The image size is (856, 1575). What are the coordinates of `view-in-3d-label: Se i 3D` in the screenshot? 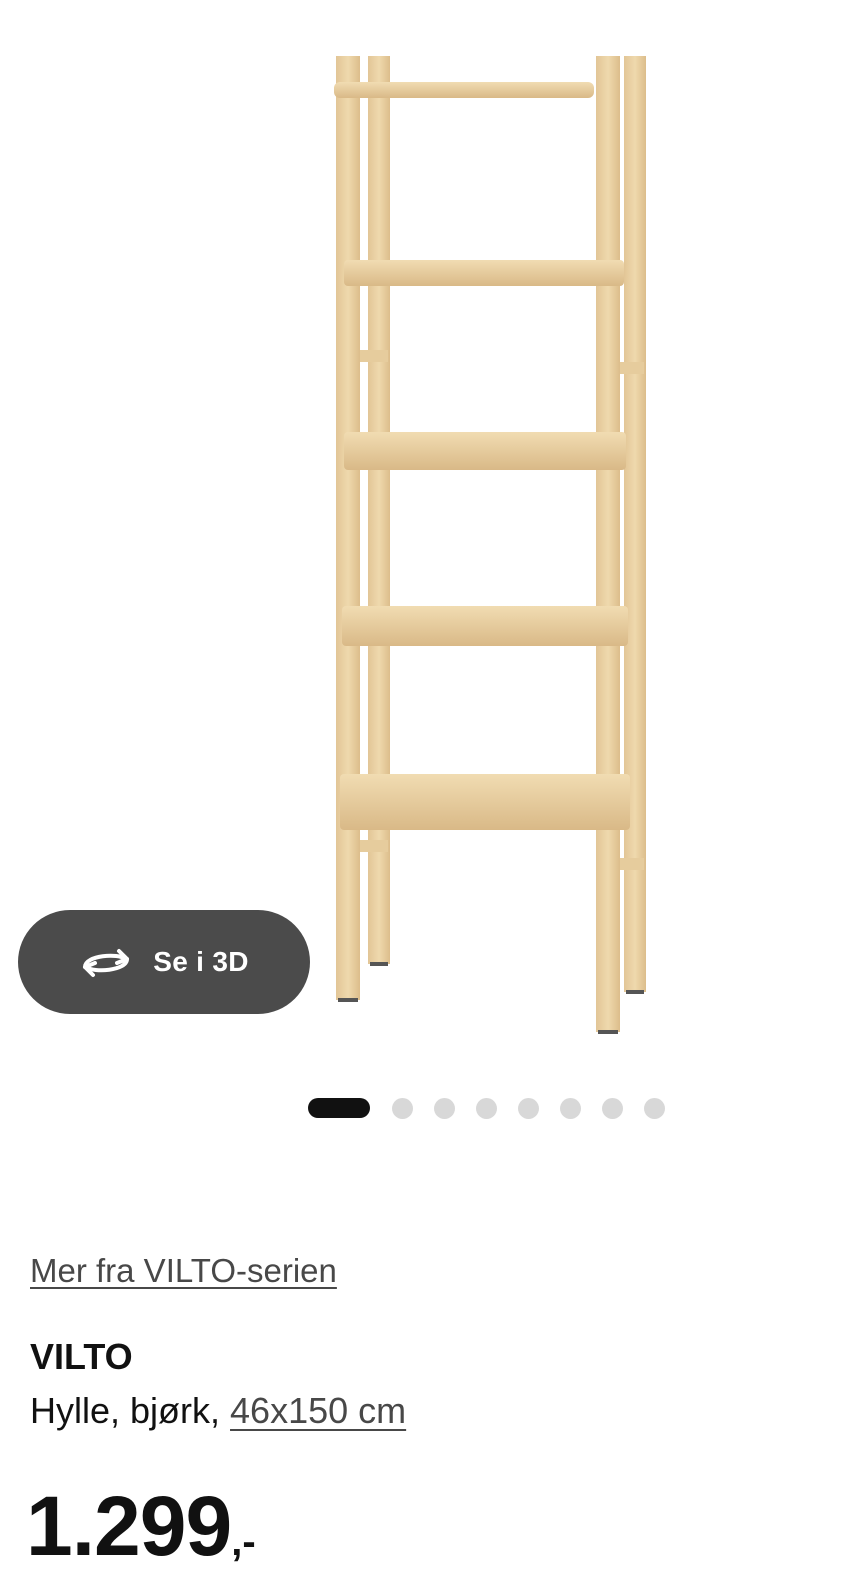 It's located at (201, 961).